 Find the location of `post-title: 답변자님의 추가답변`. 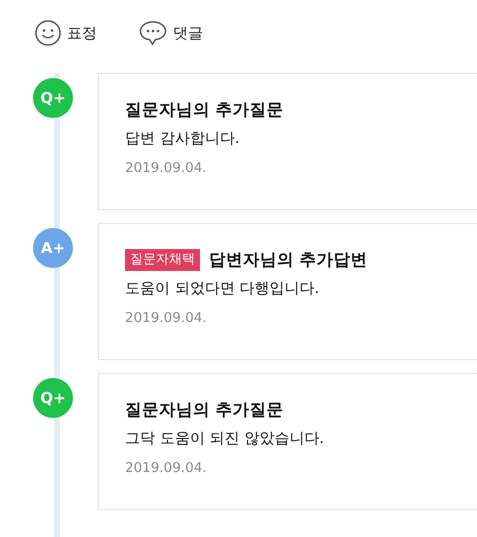

post-title: 답변자님의 추가답변 is located at coordinates (288, 260).